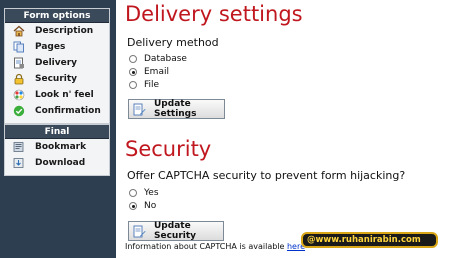  Describe the element at coordinates (156, 72) in the screenshot. I see `radio-label: Email` at that location.